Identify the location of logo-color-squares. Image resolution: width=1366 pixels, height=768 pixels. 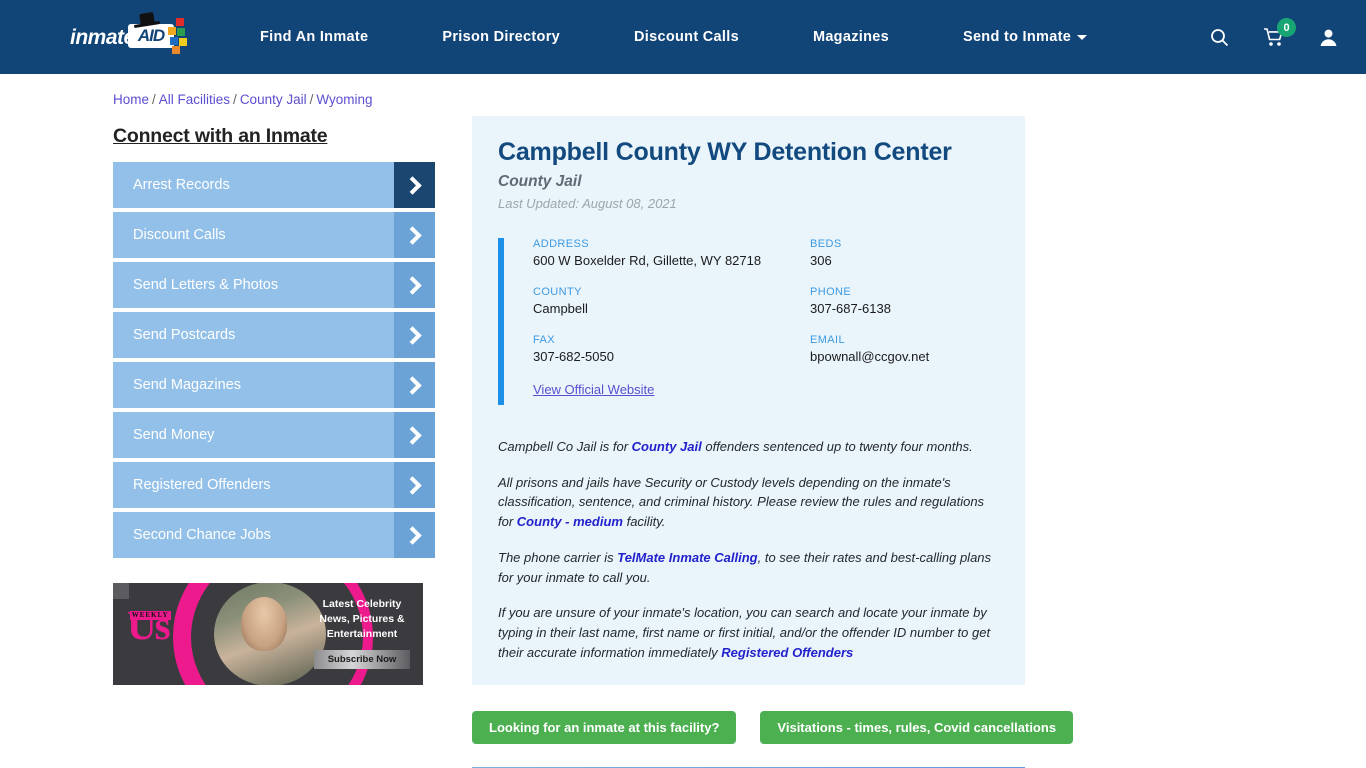
(179, 36).